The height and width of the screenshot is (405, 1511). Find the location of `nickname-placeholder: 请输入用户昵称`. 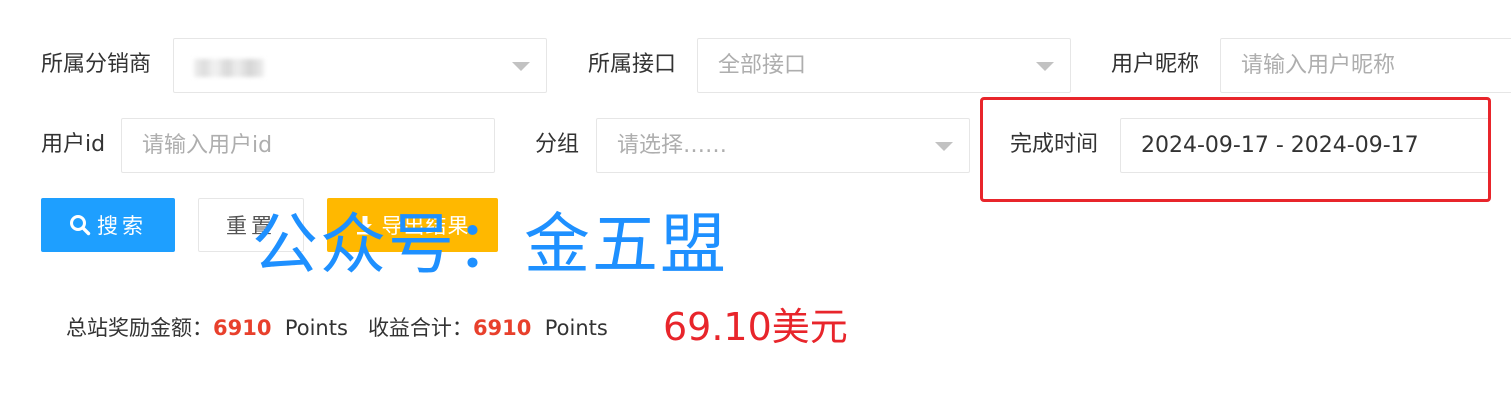

nickname-placeholder: 请输入用户昵称 is located at coordinates (1318, 65).